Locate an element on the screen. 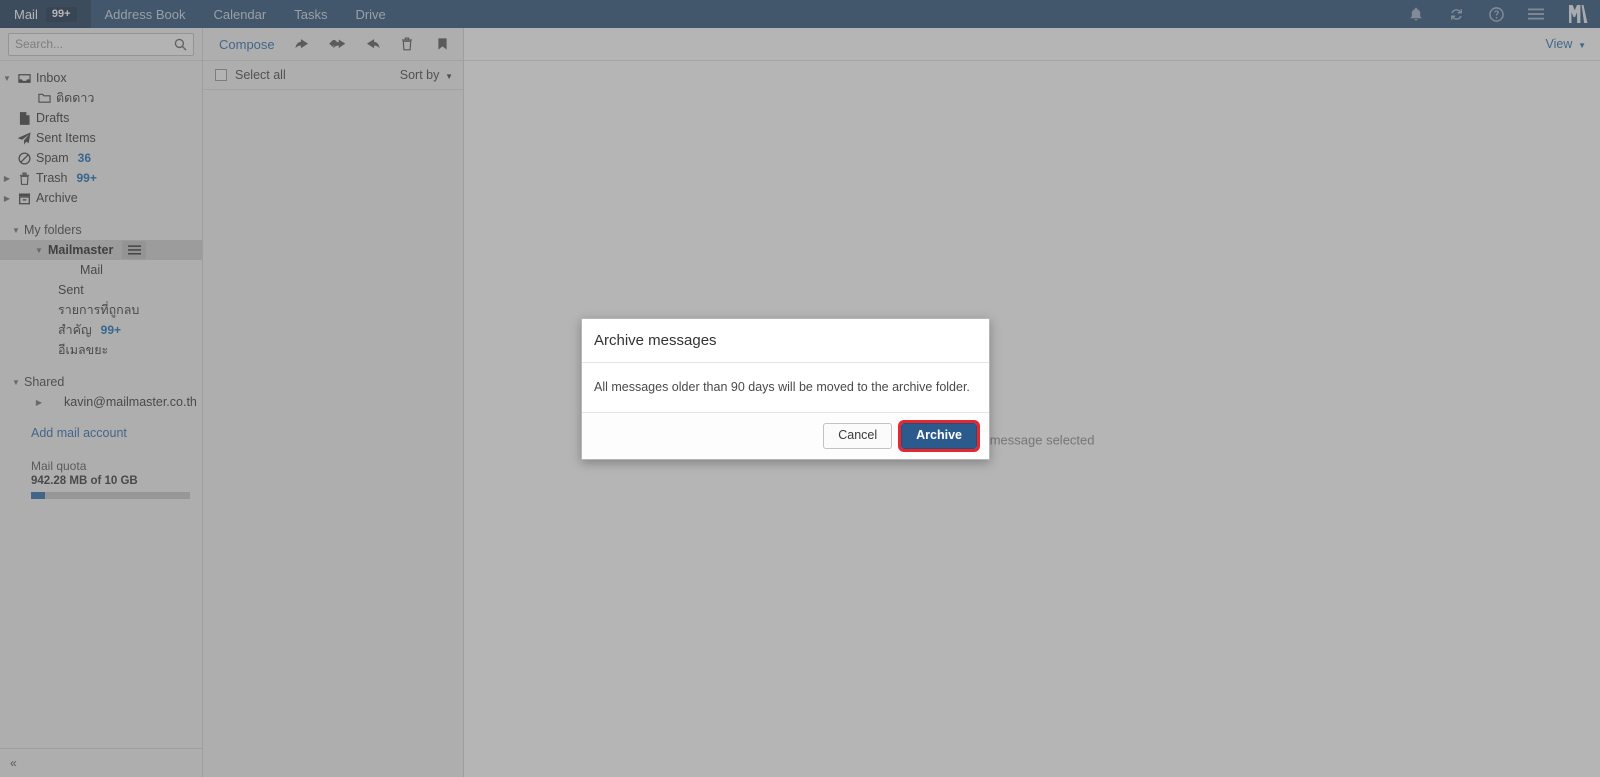  cancel-button: Cancel is located at coordinates (858, 436).